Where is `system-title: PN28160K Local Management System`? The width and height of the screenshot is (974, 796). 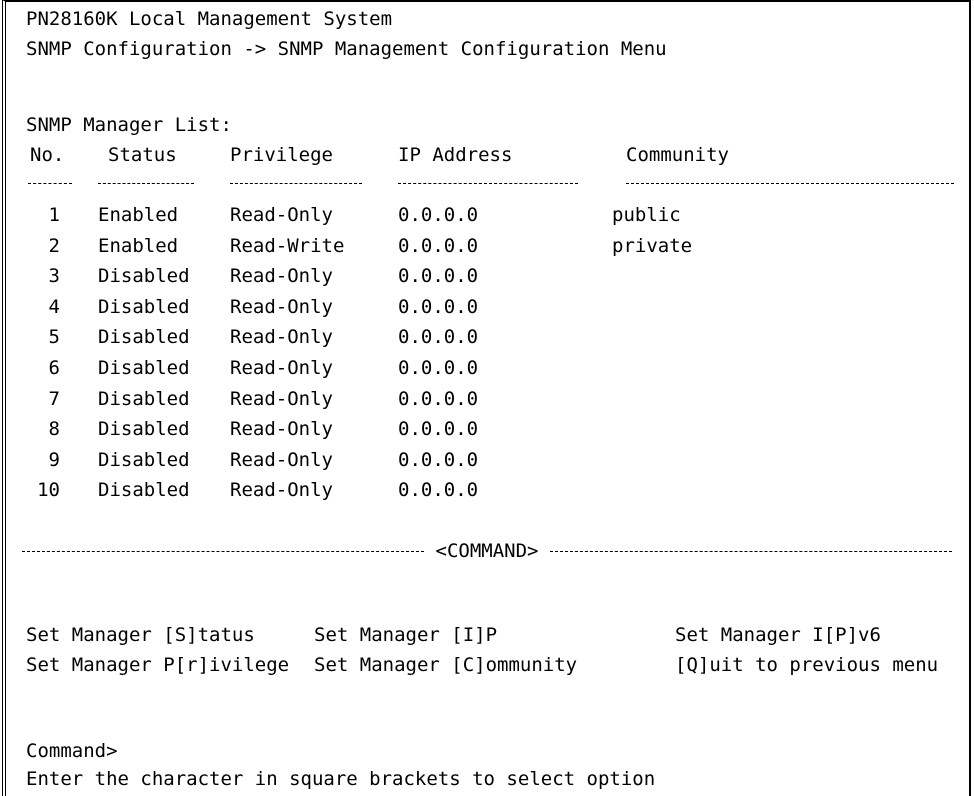 system-title: PN28160K Local Management System is located at coordinates (209, 19).